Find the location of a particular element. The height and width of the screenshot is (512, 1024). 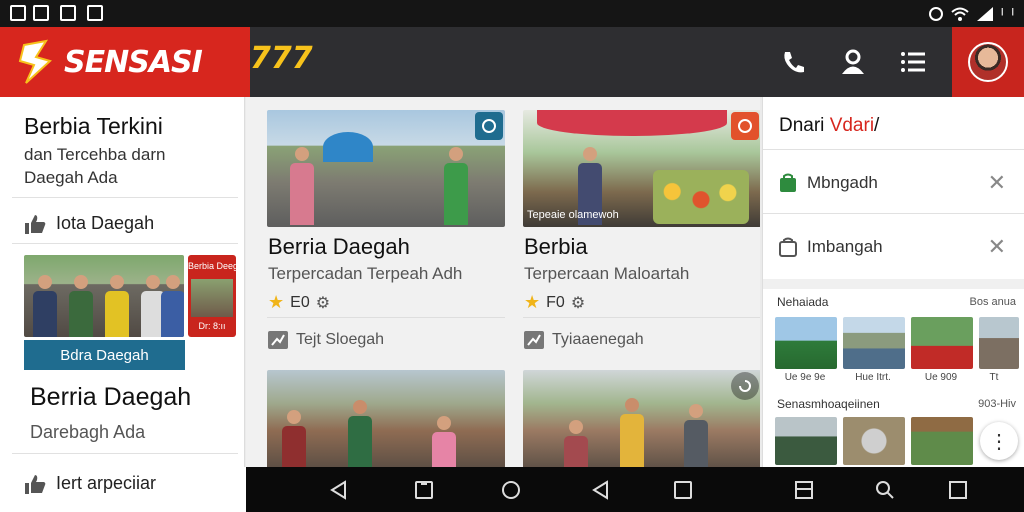

wifi-icon is located at coordinates (960, 14).